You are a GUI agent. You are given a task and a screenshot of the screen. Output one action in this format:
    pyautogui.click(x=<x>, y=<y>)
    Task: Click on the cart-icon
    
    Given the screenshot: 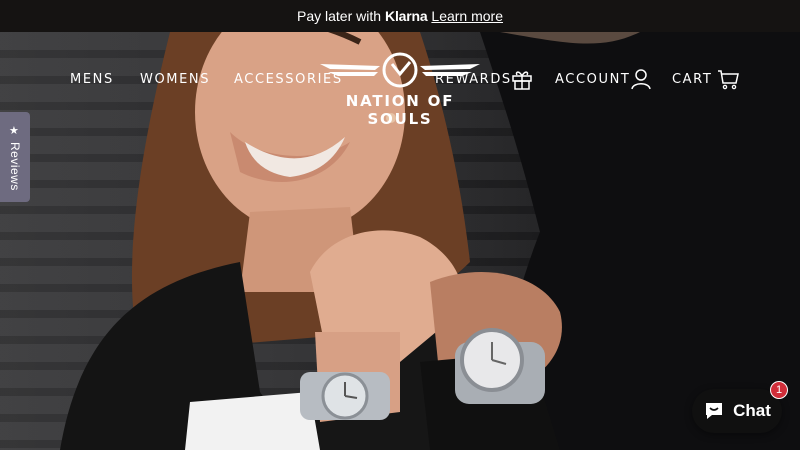 What is the action you would take?
    pyautogui.click(x=728, y=79)
    